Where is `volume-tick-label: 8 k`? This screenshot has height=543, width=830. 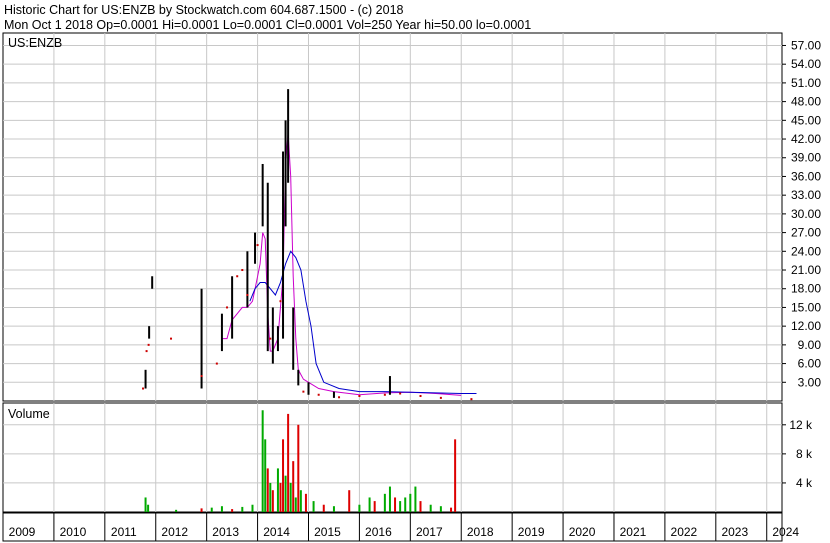
volume-tick-label: 8 k is located at coordinates (804, 454).